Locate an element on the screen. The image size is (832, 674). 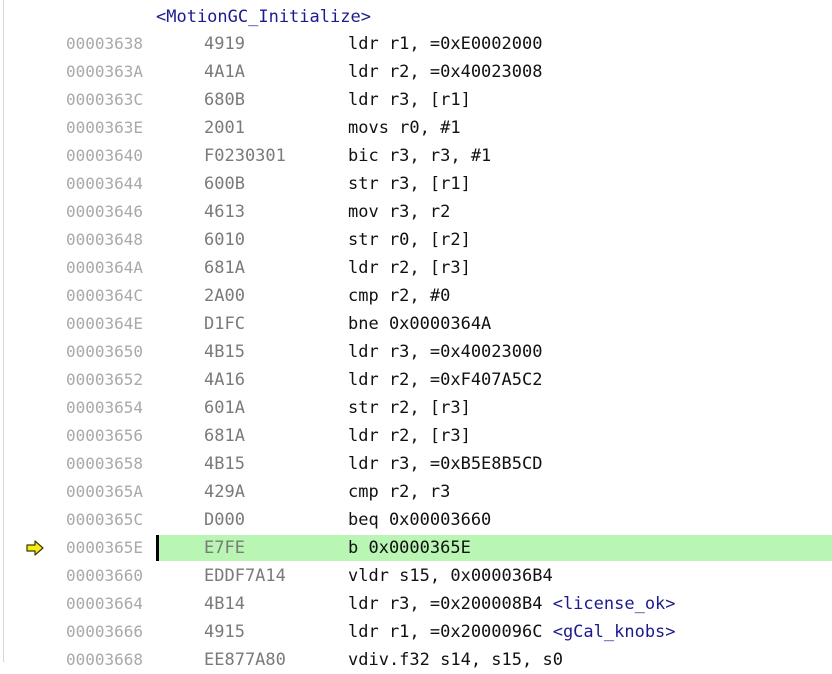
instruction-address: 00003646 is located at coordinates (105, 211).